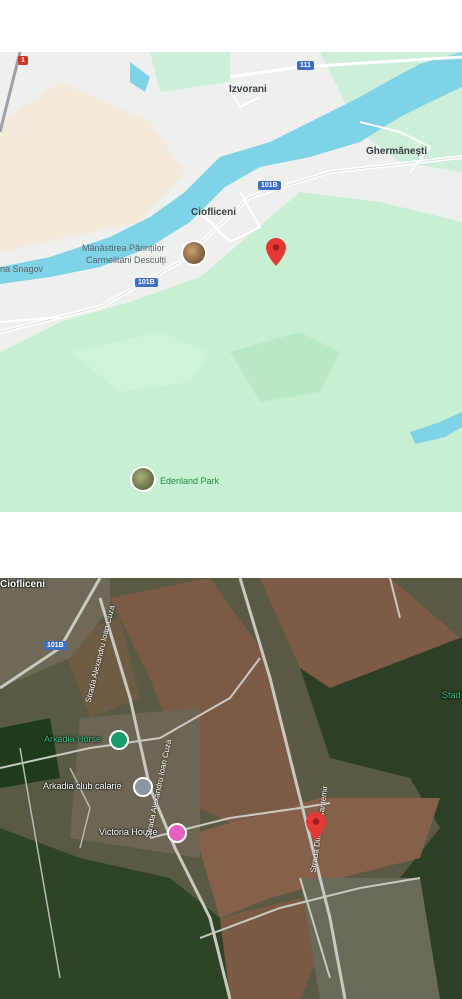 The width and height of the screenshot is (462, 999). What do you see at coordinates (143, 479) in the screenshot?
I see `edenland-photo-icon` at bounding box center [143, 479].